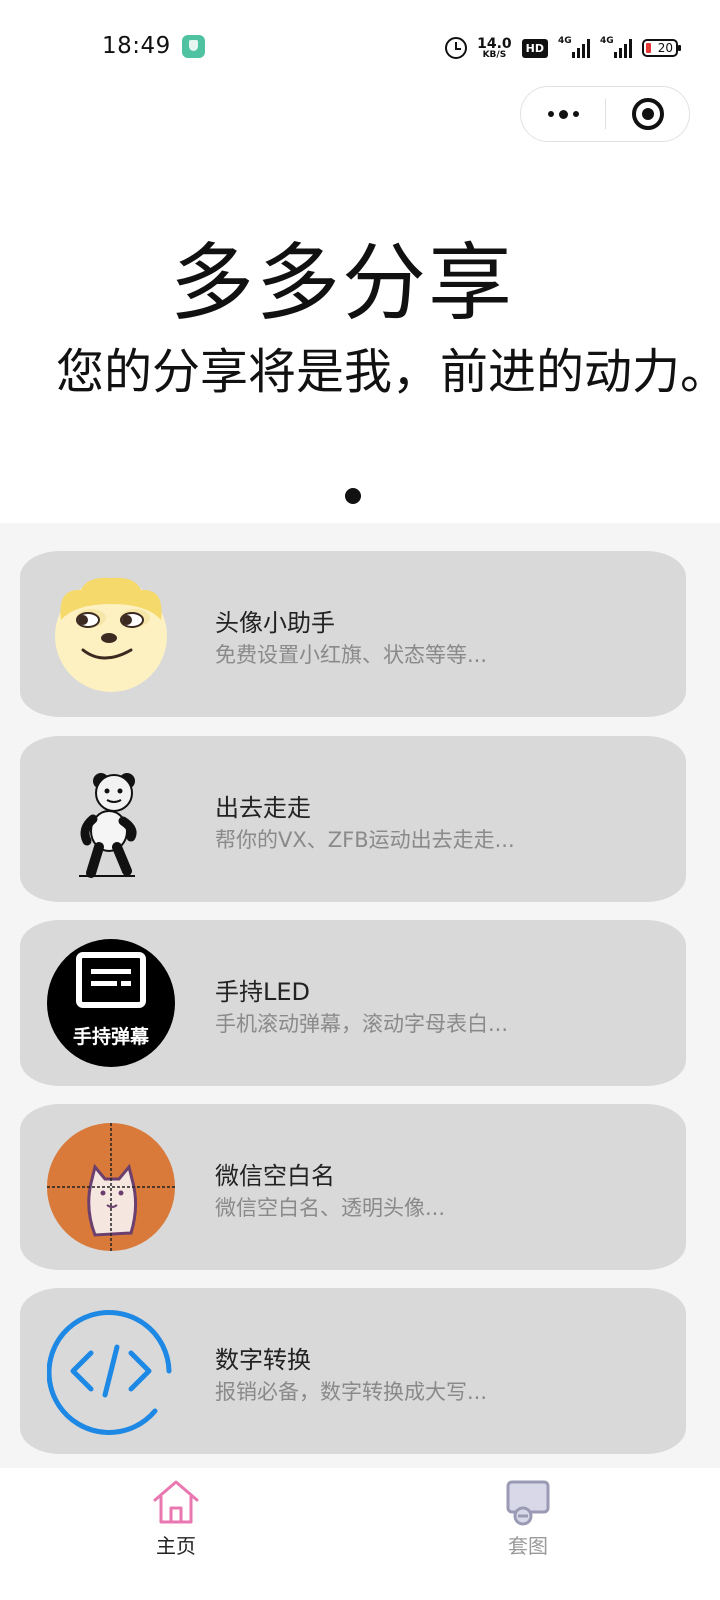 Image resolution: width=720 pixels, height=1600 pixels. I want to click on status-indicators: 14.0 KB/S HD 4G 4G 20, so click(563, 48).